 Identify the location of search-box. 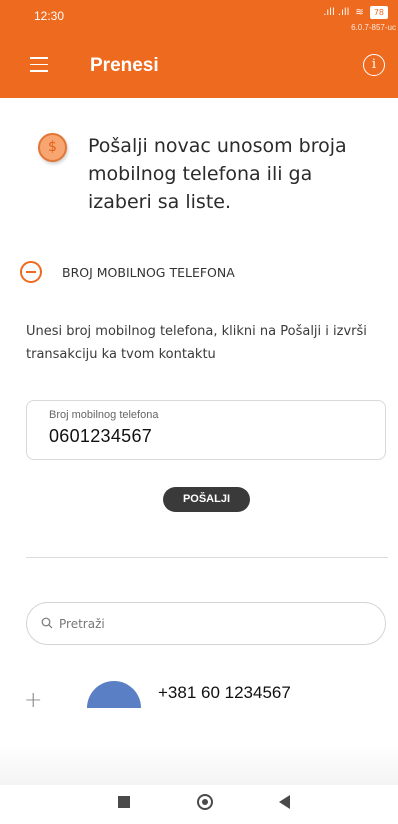
(206, 623).